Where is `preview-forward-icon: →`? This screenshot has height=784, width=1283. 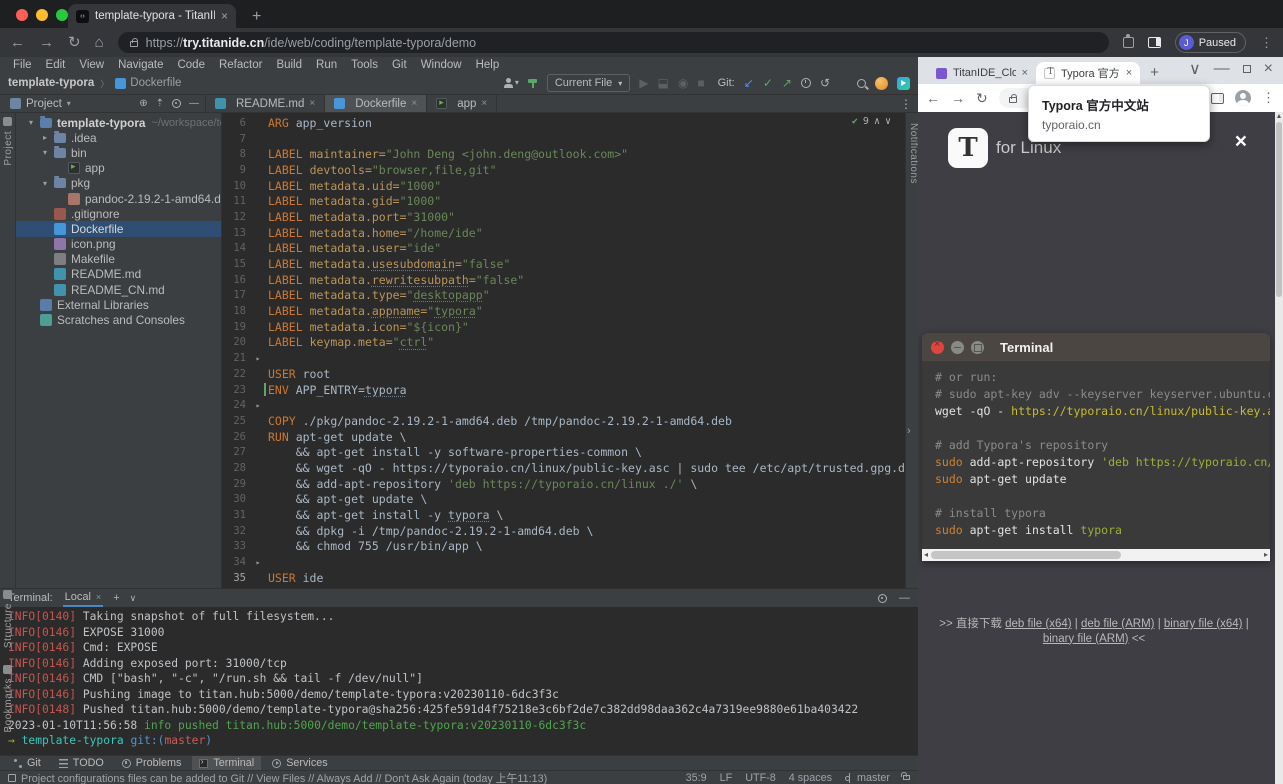 preview-forward-icon: → is located at coordinates (958, 98).